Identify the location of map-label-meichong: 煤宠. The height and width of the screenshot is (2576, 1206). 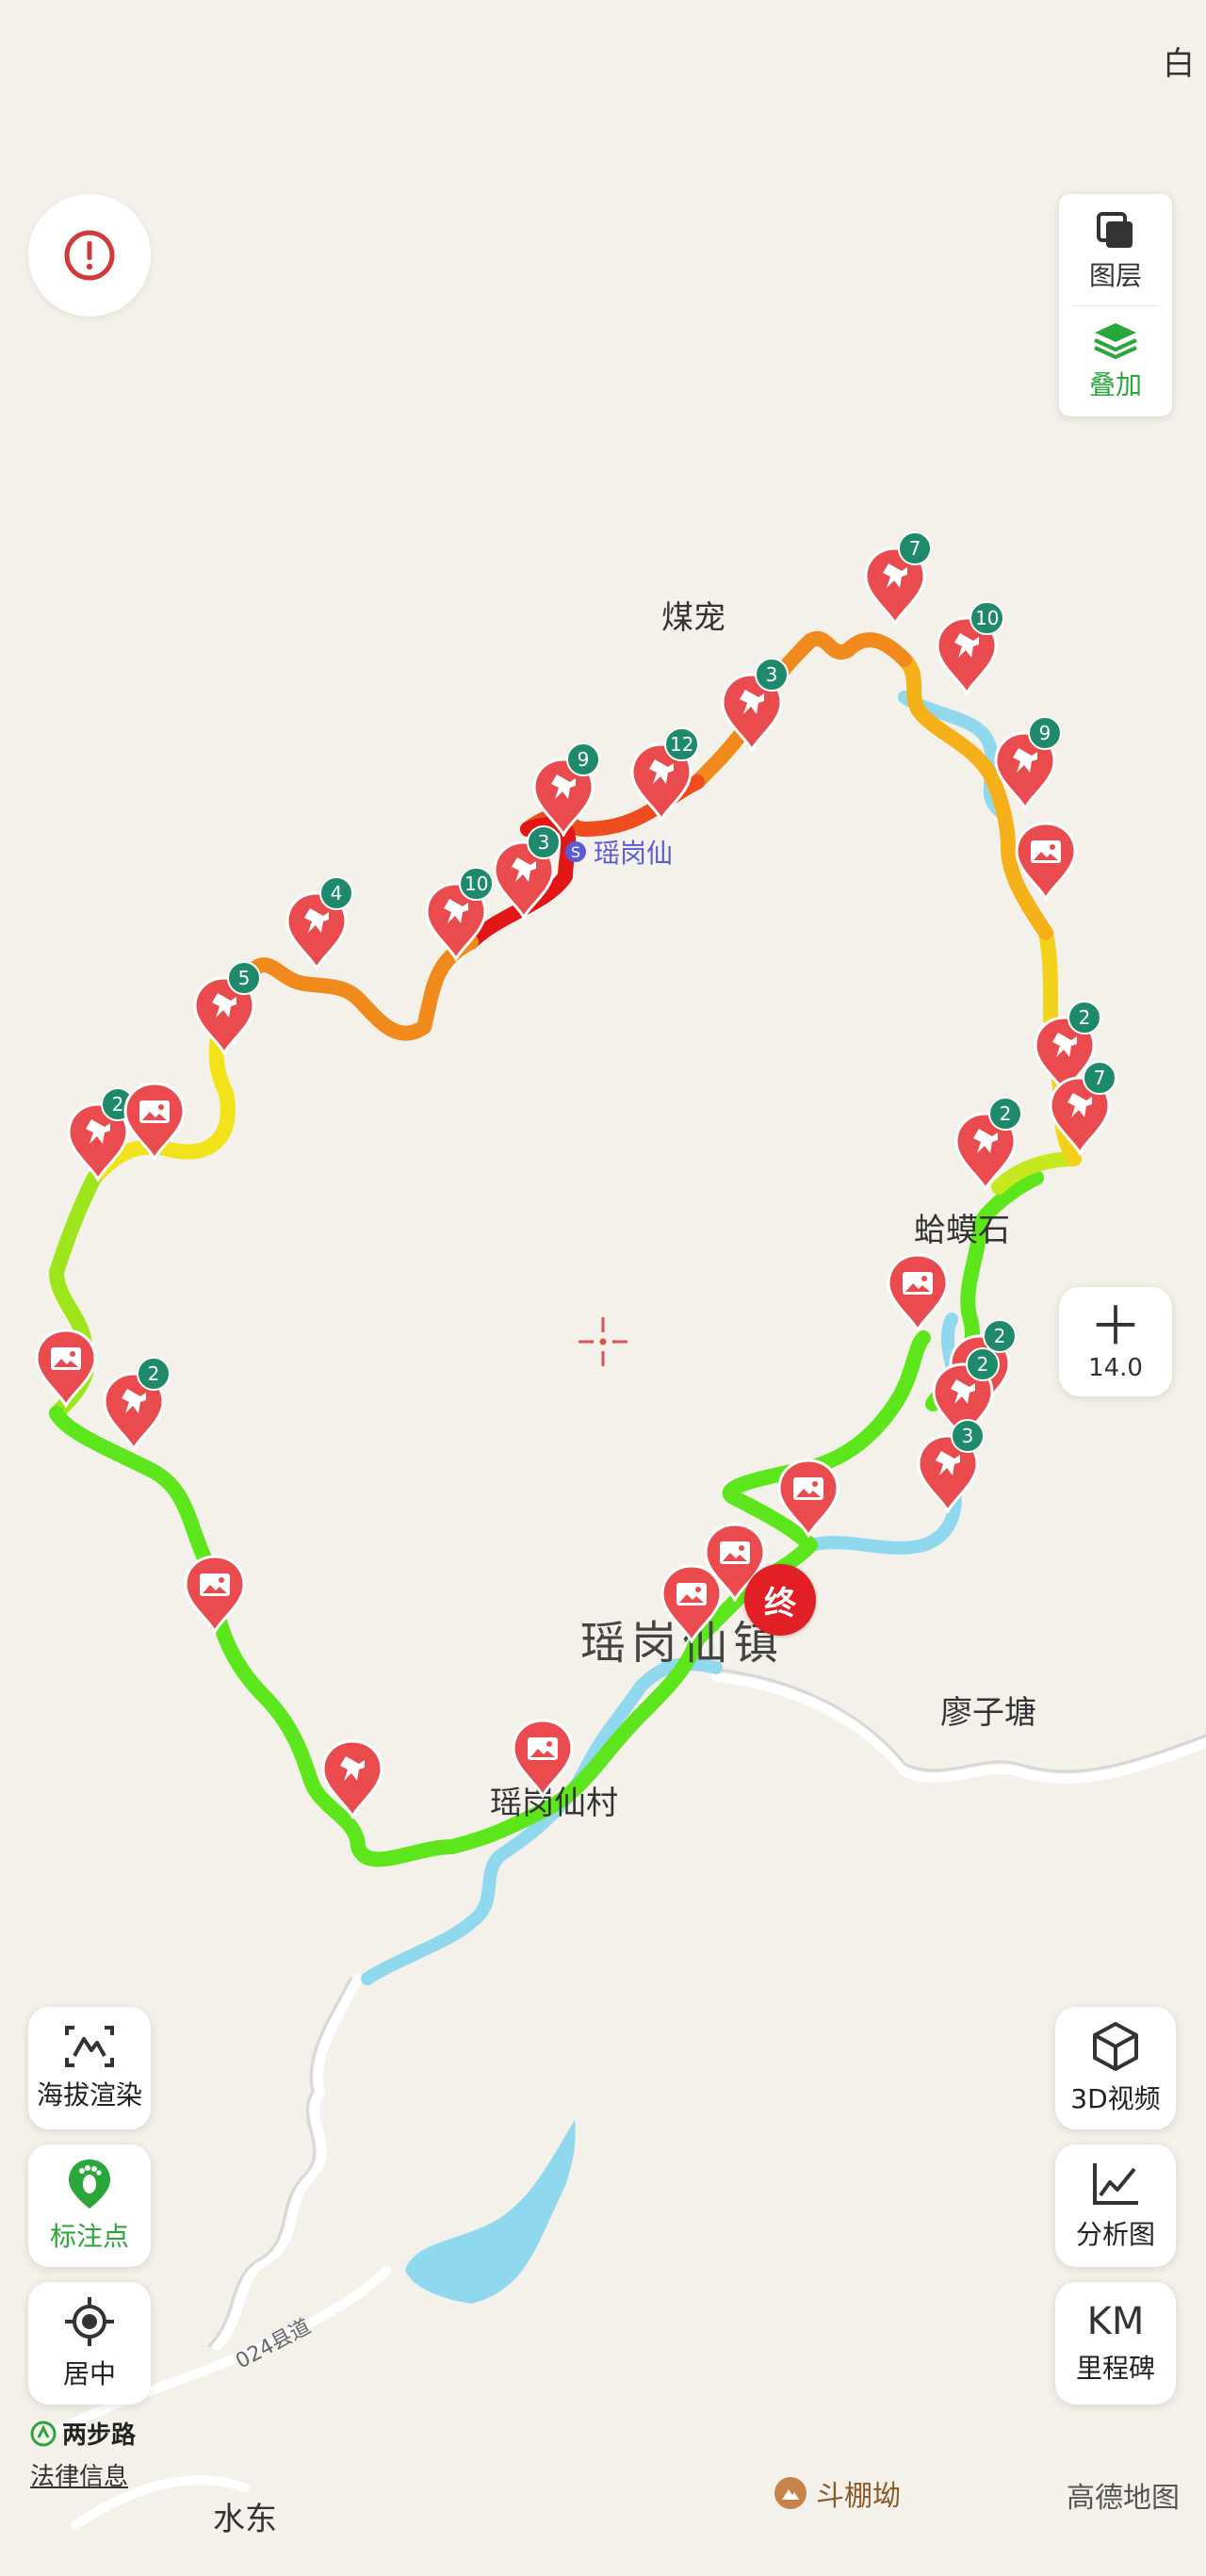
(693, 618).